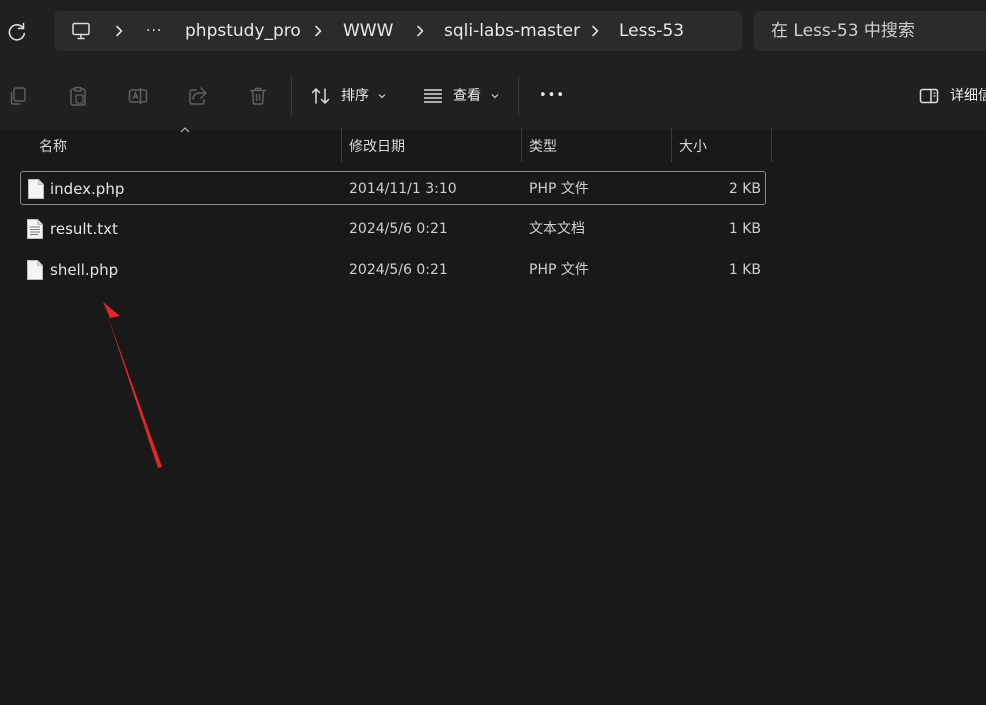 This screenshot has height=705, width=986. I want to click on column-header-modified: 修改日期, so click(377, 147).